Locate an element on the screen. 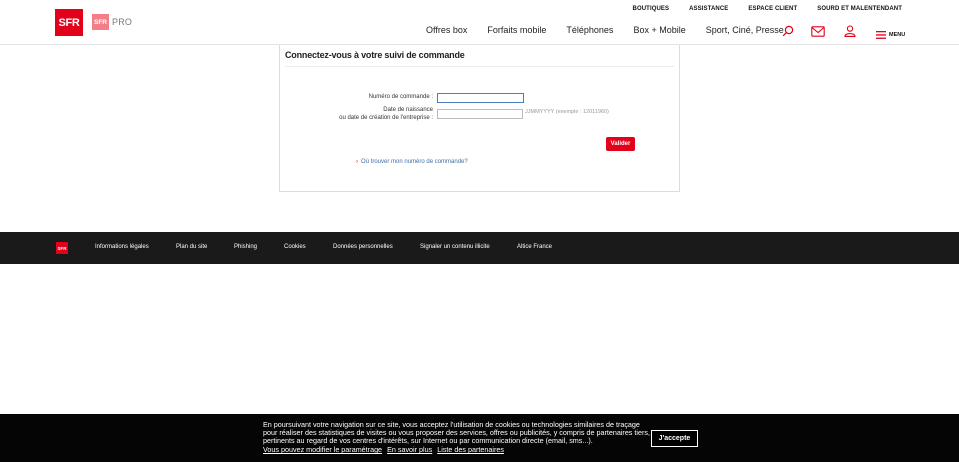  cookie-learn-more-link: En savoir plus is located at coordinates (409, 449).